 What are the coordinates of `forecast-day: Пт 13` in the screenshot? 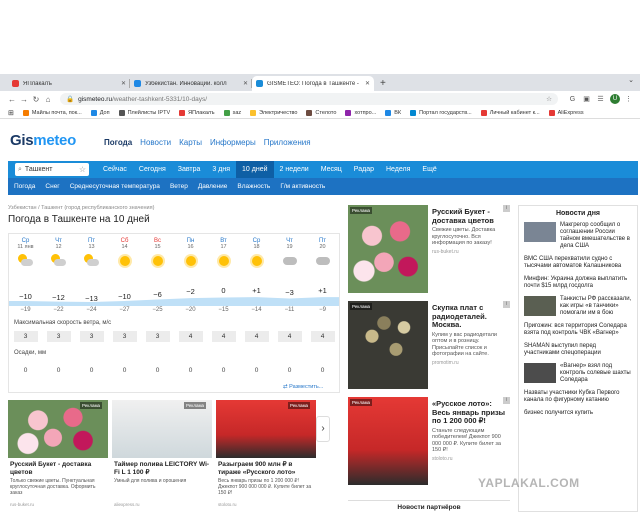 It's located at (91, 253).